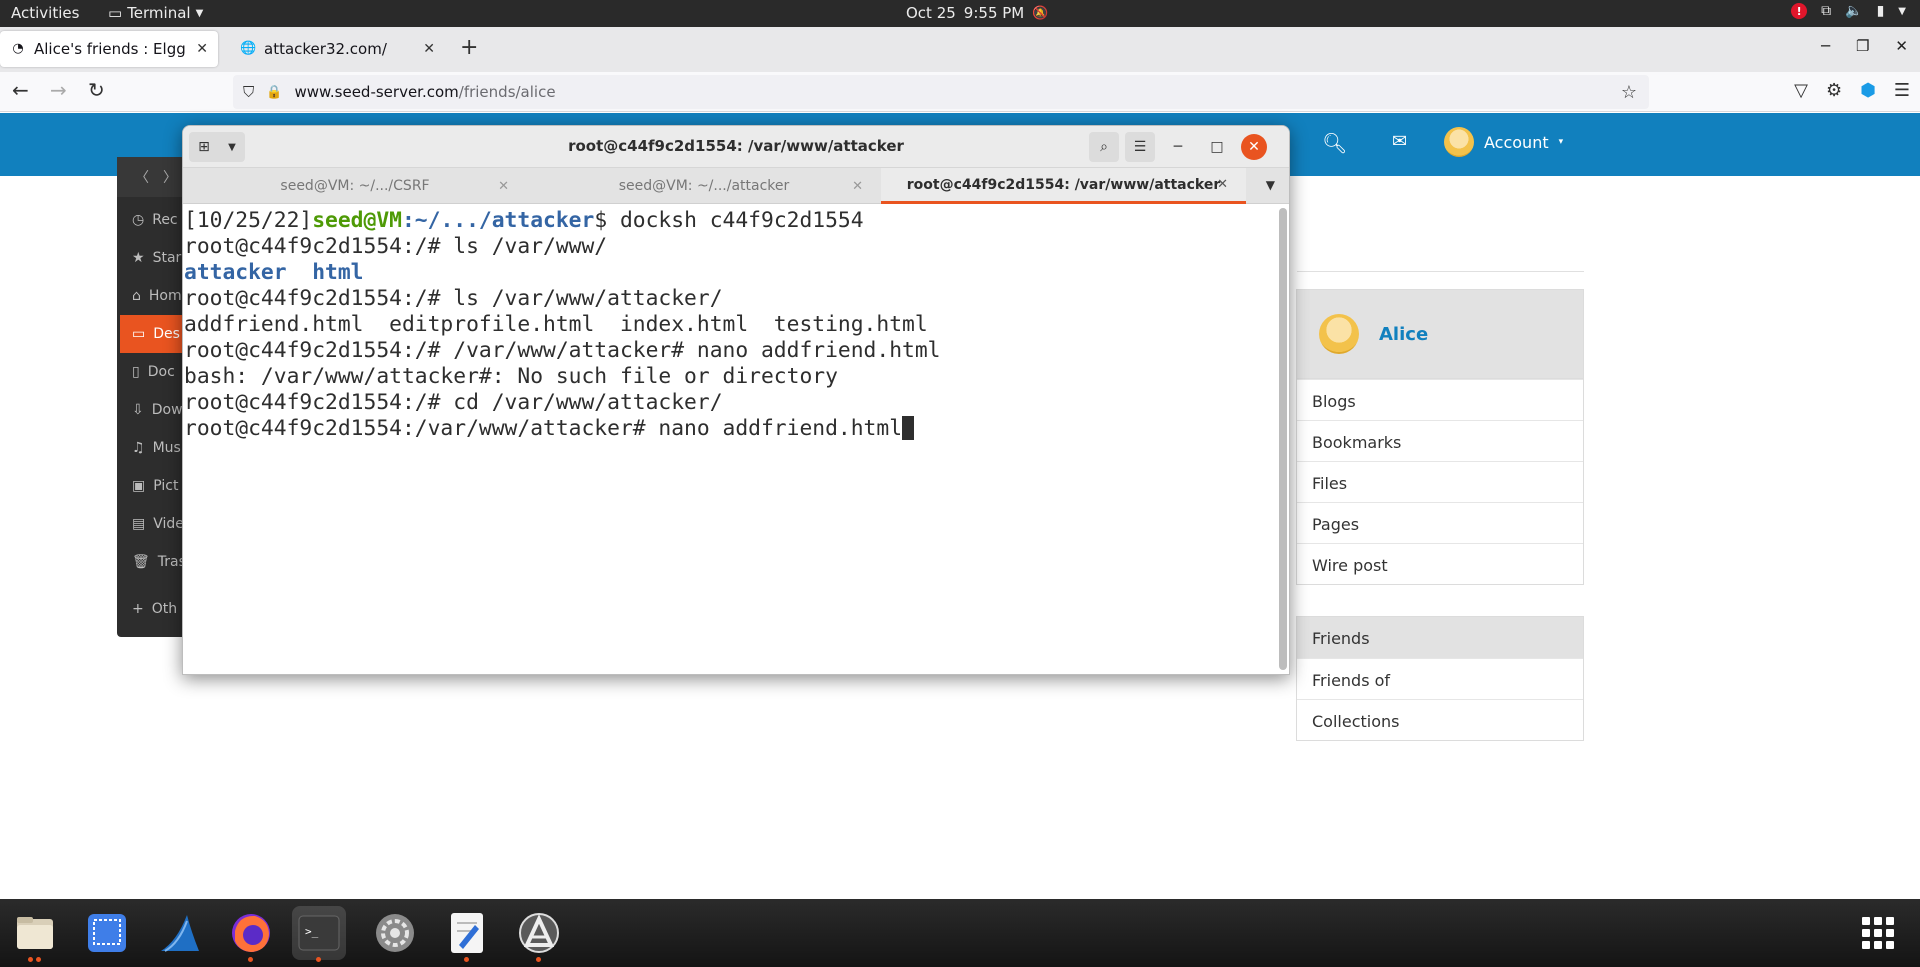 The height and width of the screenshot is (967, 1920). I want to click on dock-screenshot, so click(107, 933).